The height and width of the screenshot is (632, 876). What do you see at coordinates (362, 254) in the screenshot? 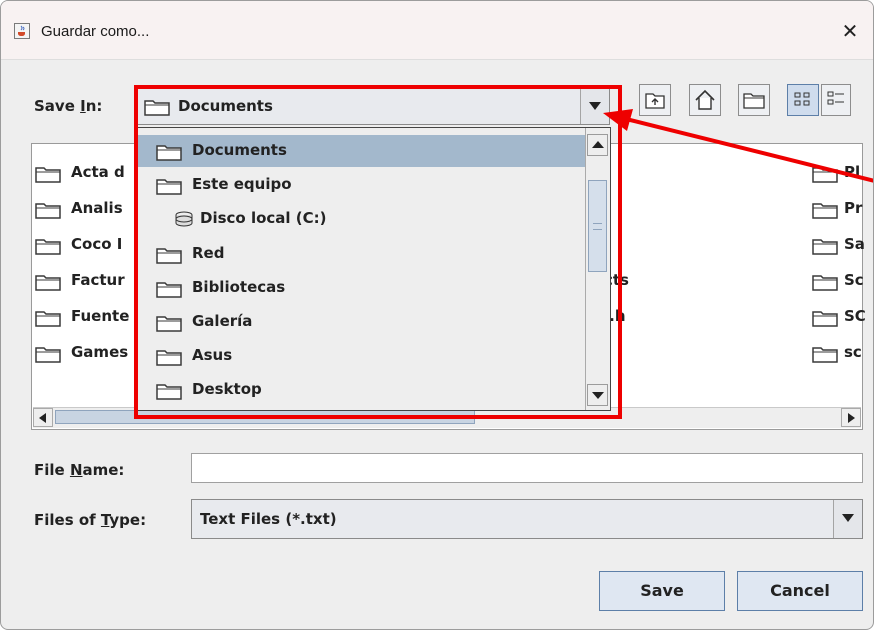
I see `dropdown-item: Red` at bounding box center [362, 254].